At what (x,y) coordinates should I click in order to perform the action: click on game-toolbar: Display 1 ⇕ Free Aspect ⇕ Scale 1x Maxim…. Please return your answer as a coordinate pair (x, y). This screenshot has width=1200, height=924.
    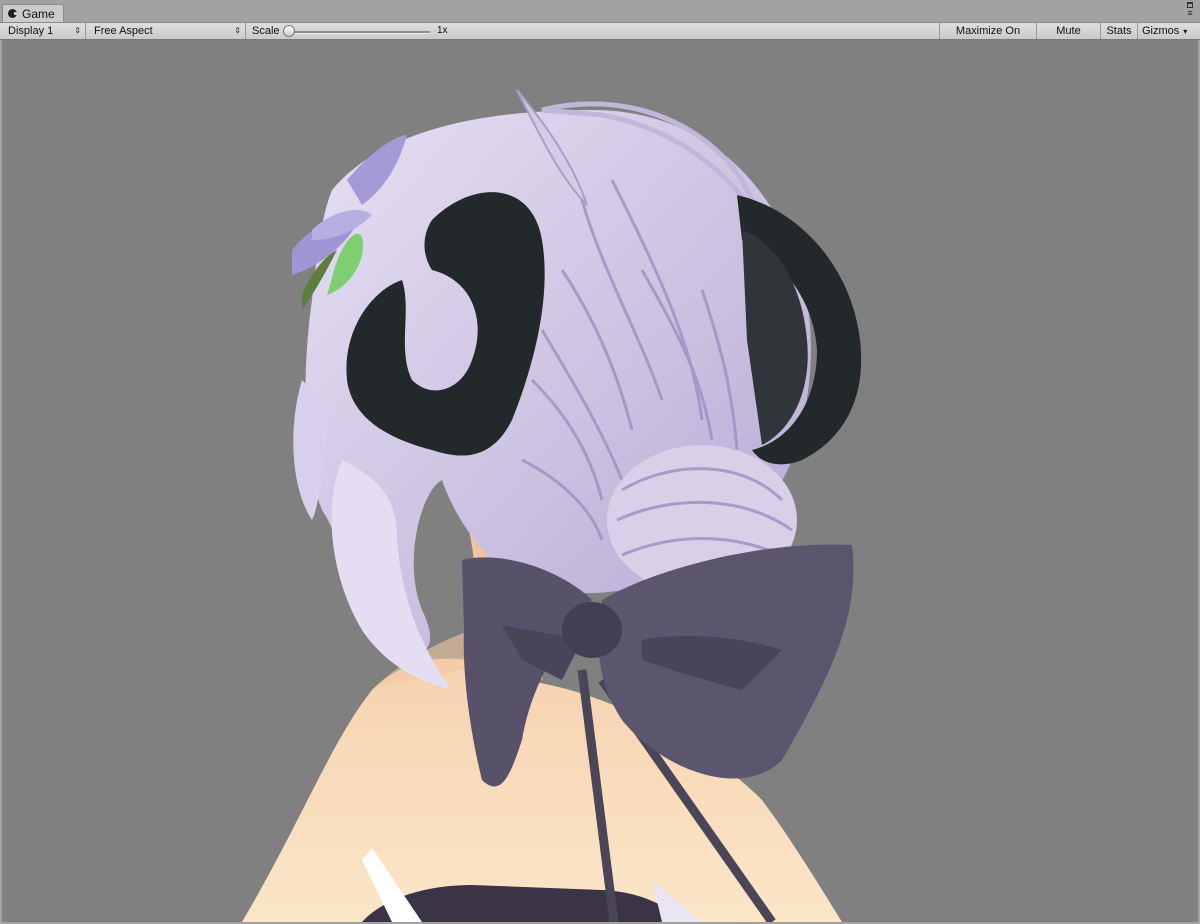
    Looking at the image, I should click on (600, 38).